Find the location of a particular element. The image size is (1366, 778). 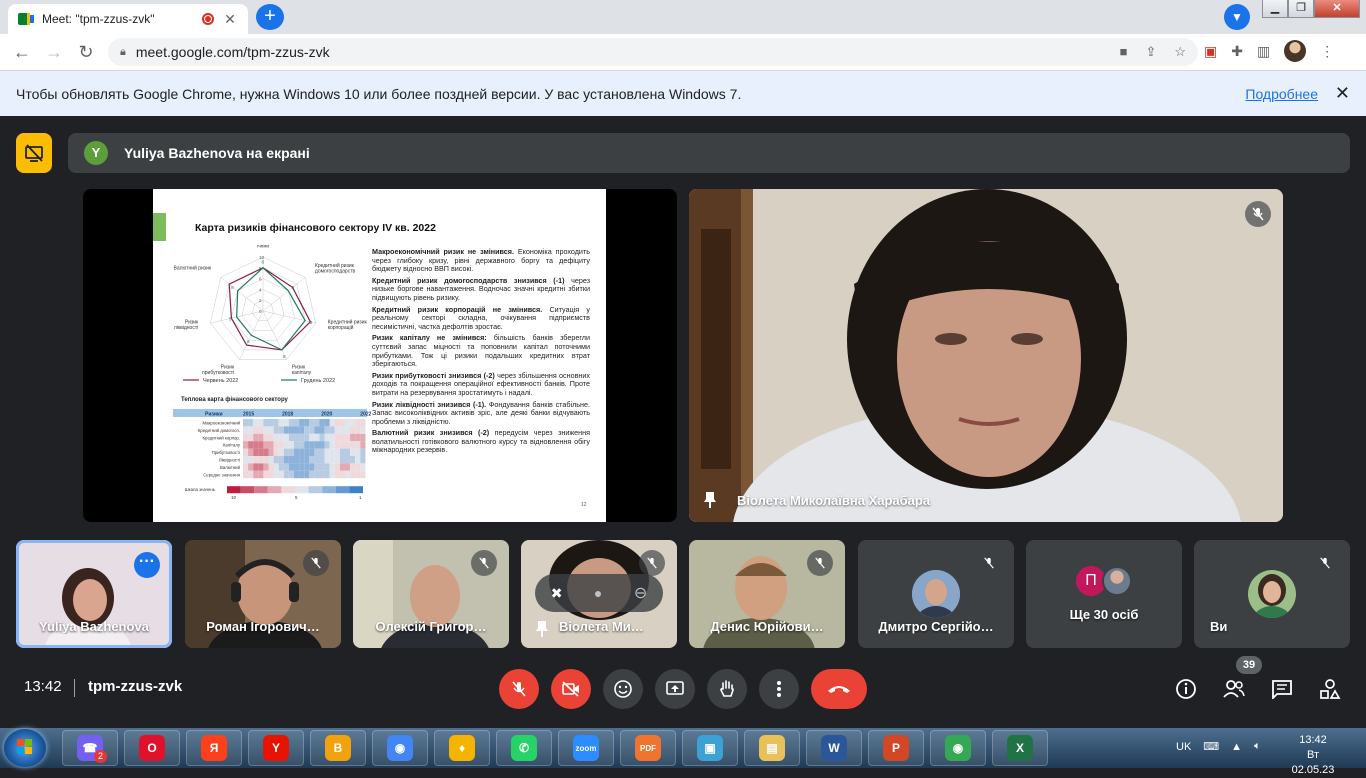

forward-arrow-icon: → is located at coordinates (54, 52).